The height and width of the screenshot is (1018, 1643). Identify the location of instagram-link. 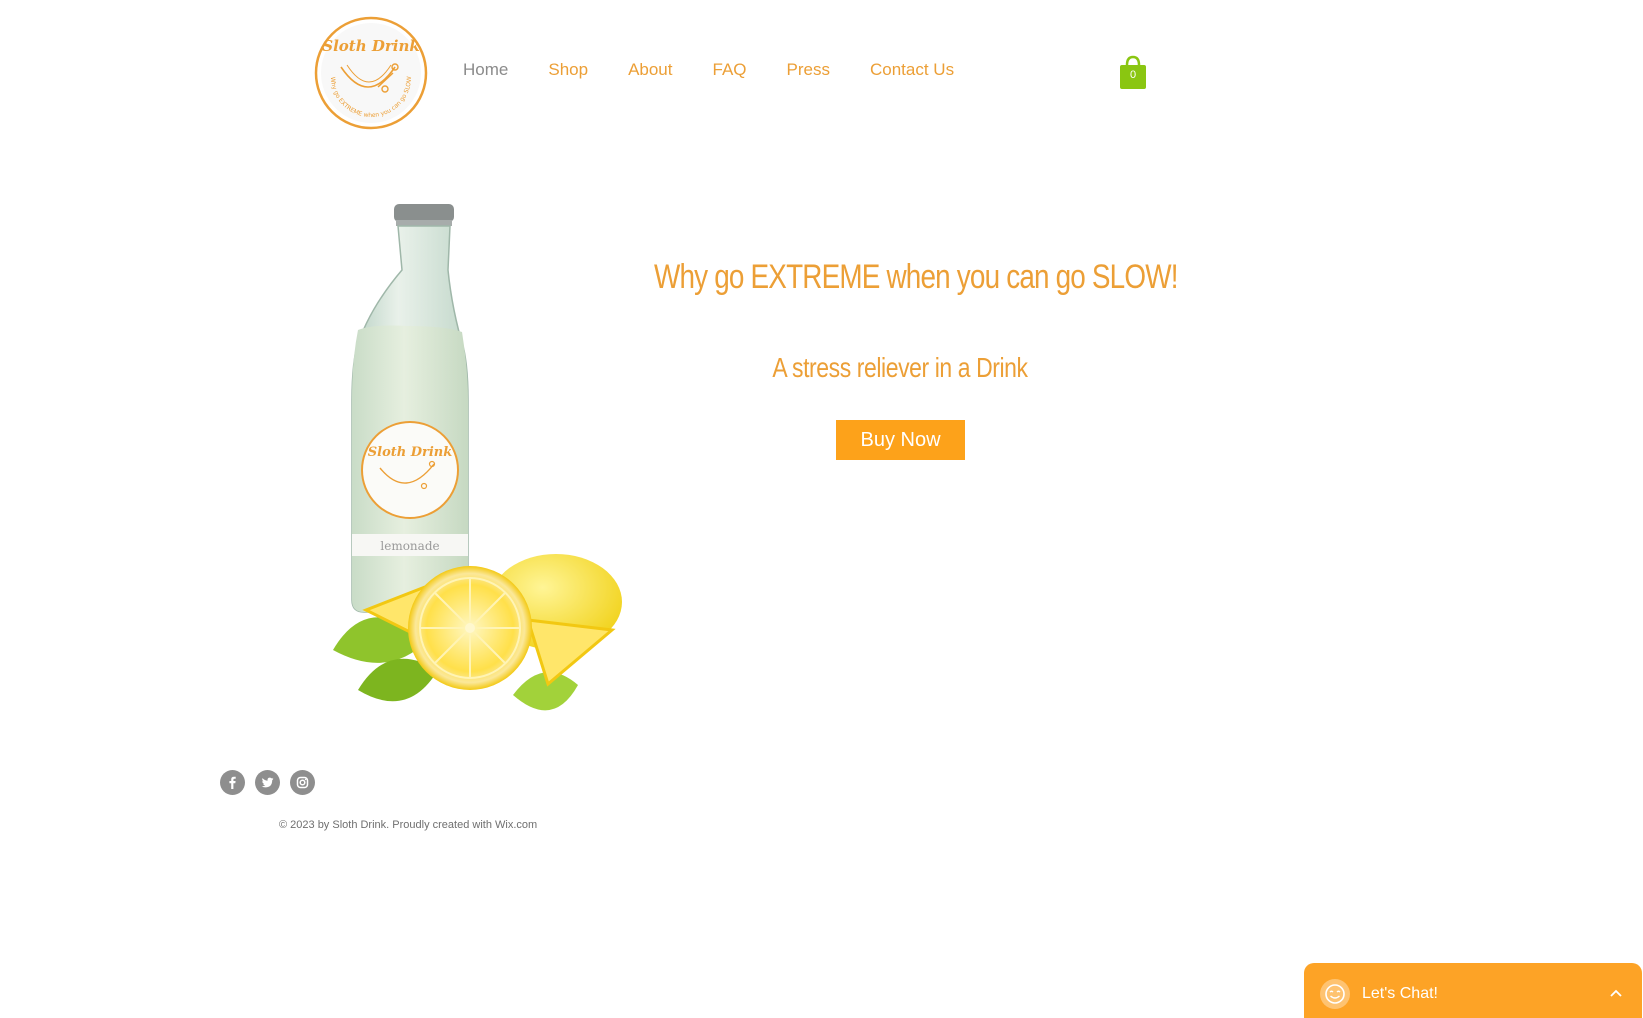
(302, 782).